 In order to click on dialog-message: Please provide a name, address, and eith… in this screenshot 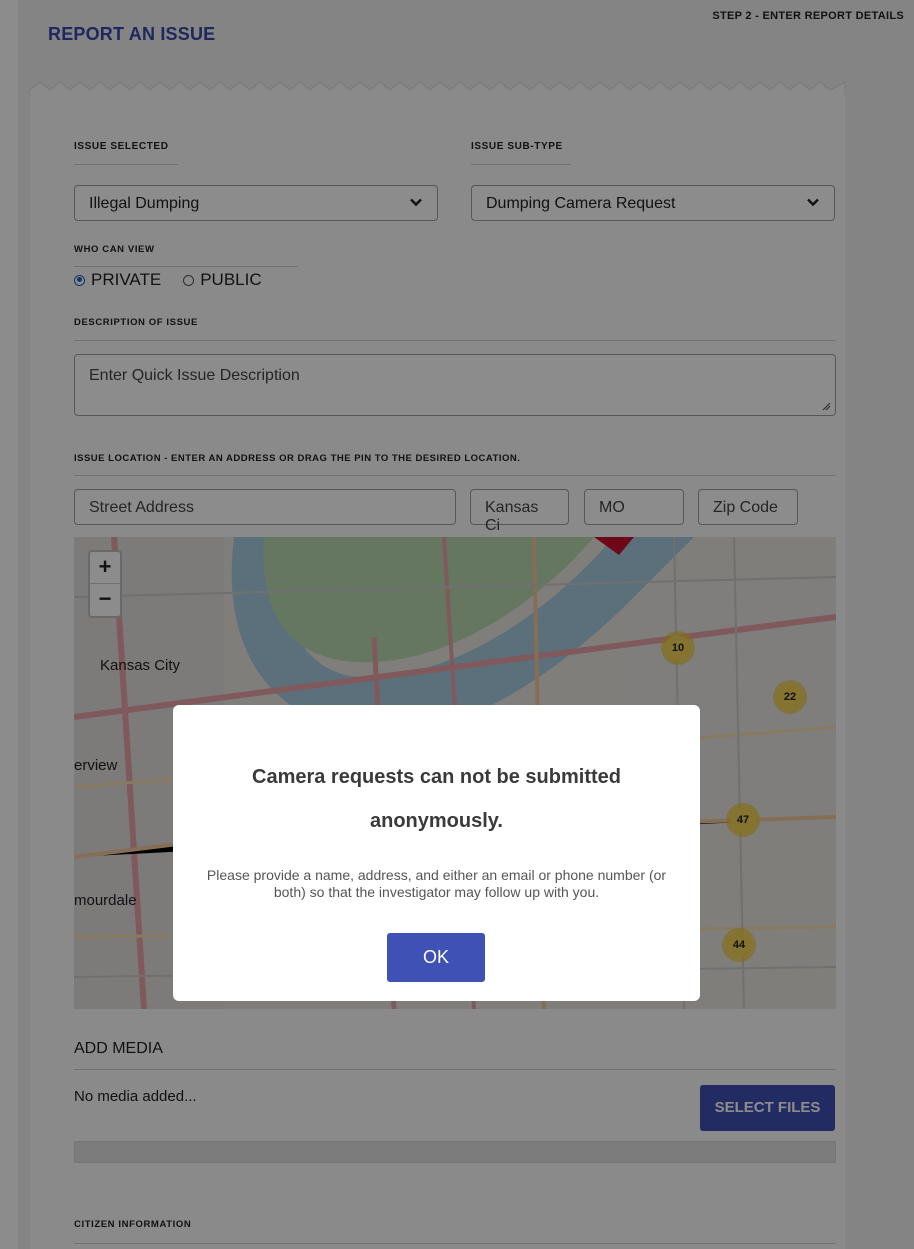, I will do `click(436, 883)`.